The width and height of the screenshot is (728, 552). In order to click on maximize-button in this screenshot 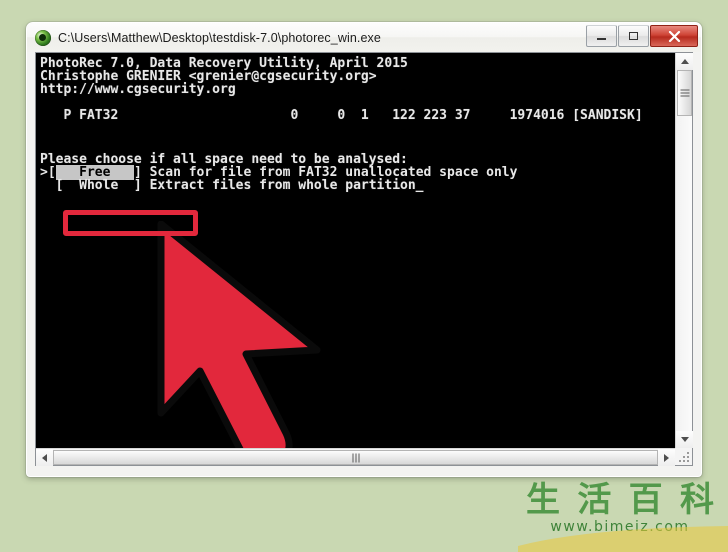, I will do `click(633, 36)`.